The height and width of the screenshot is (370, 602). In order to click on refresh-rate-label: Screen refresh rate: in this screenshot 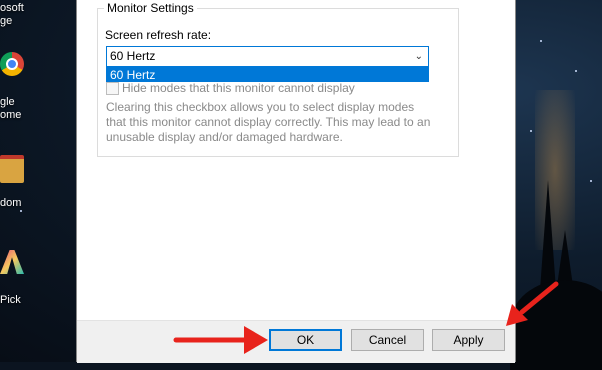, I will do `click(158, 35)`.